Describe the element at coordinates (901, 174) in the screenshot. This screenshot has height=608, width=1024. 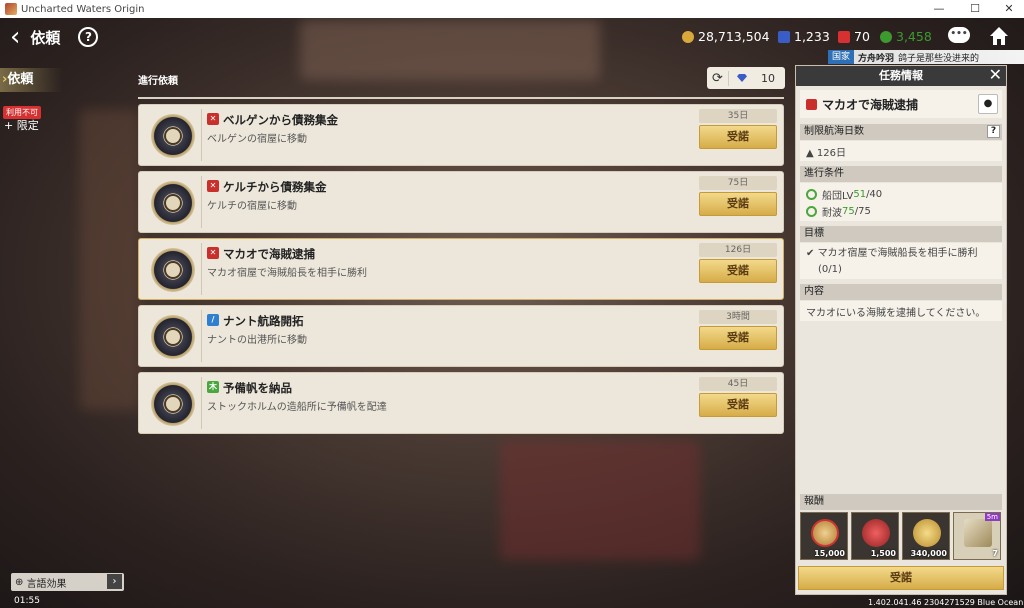
I see `conditions-section-header: 進行条件` at that location.